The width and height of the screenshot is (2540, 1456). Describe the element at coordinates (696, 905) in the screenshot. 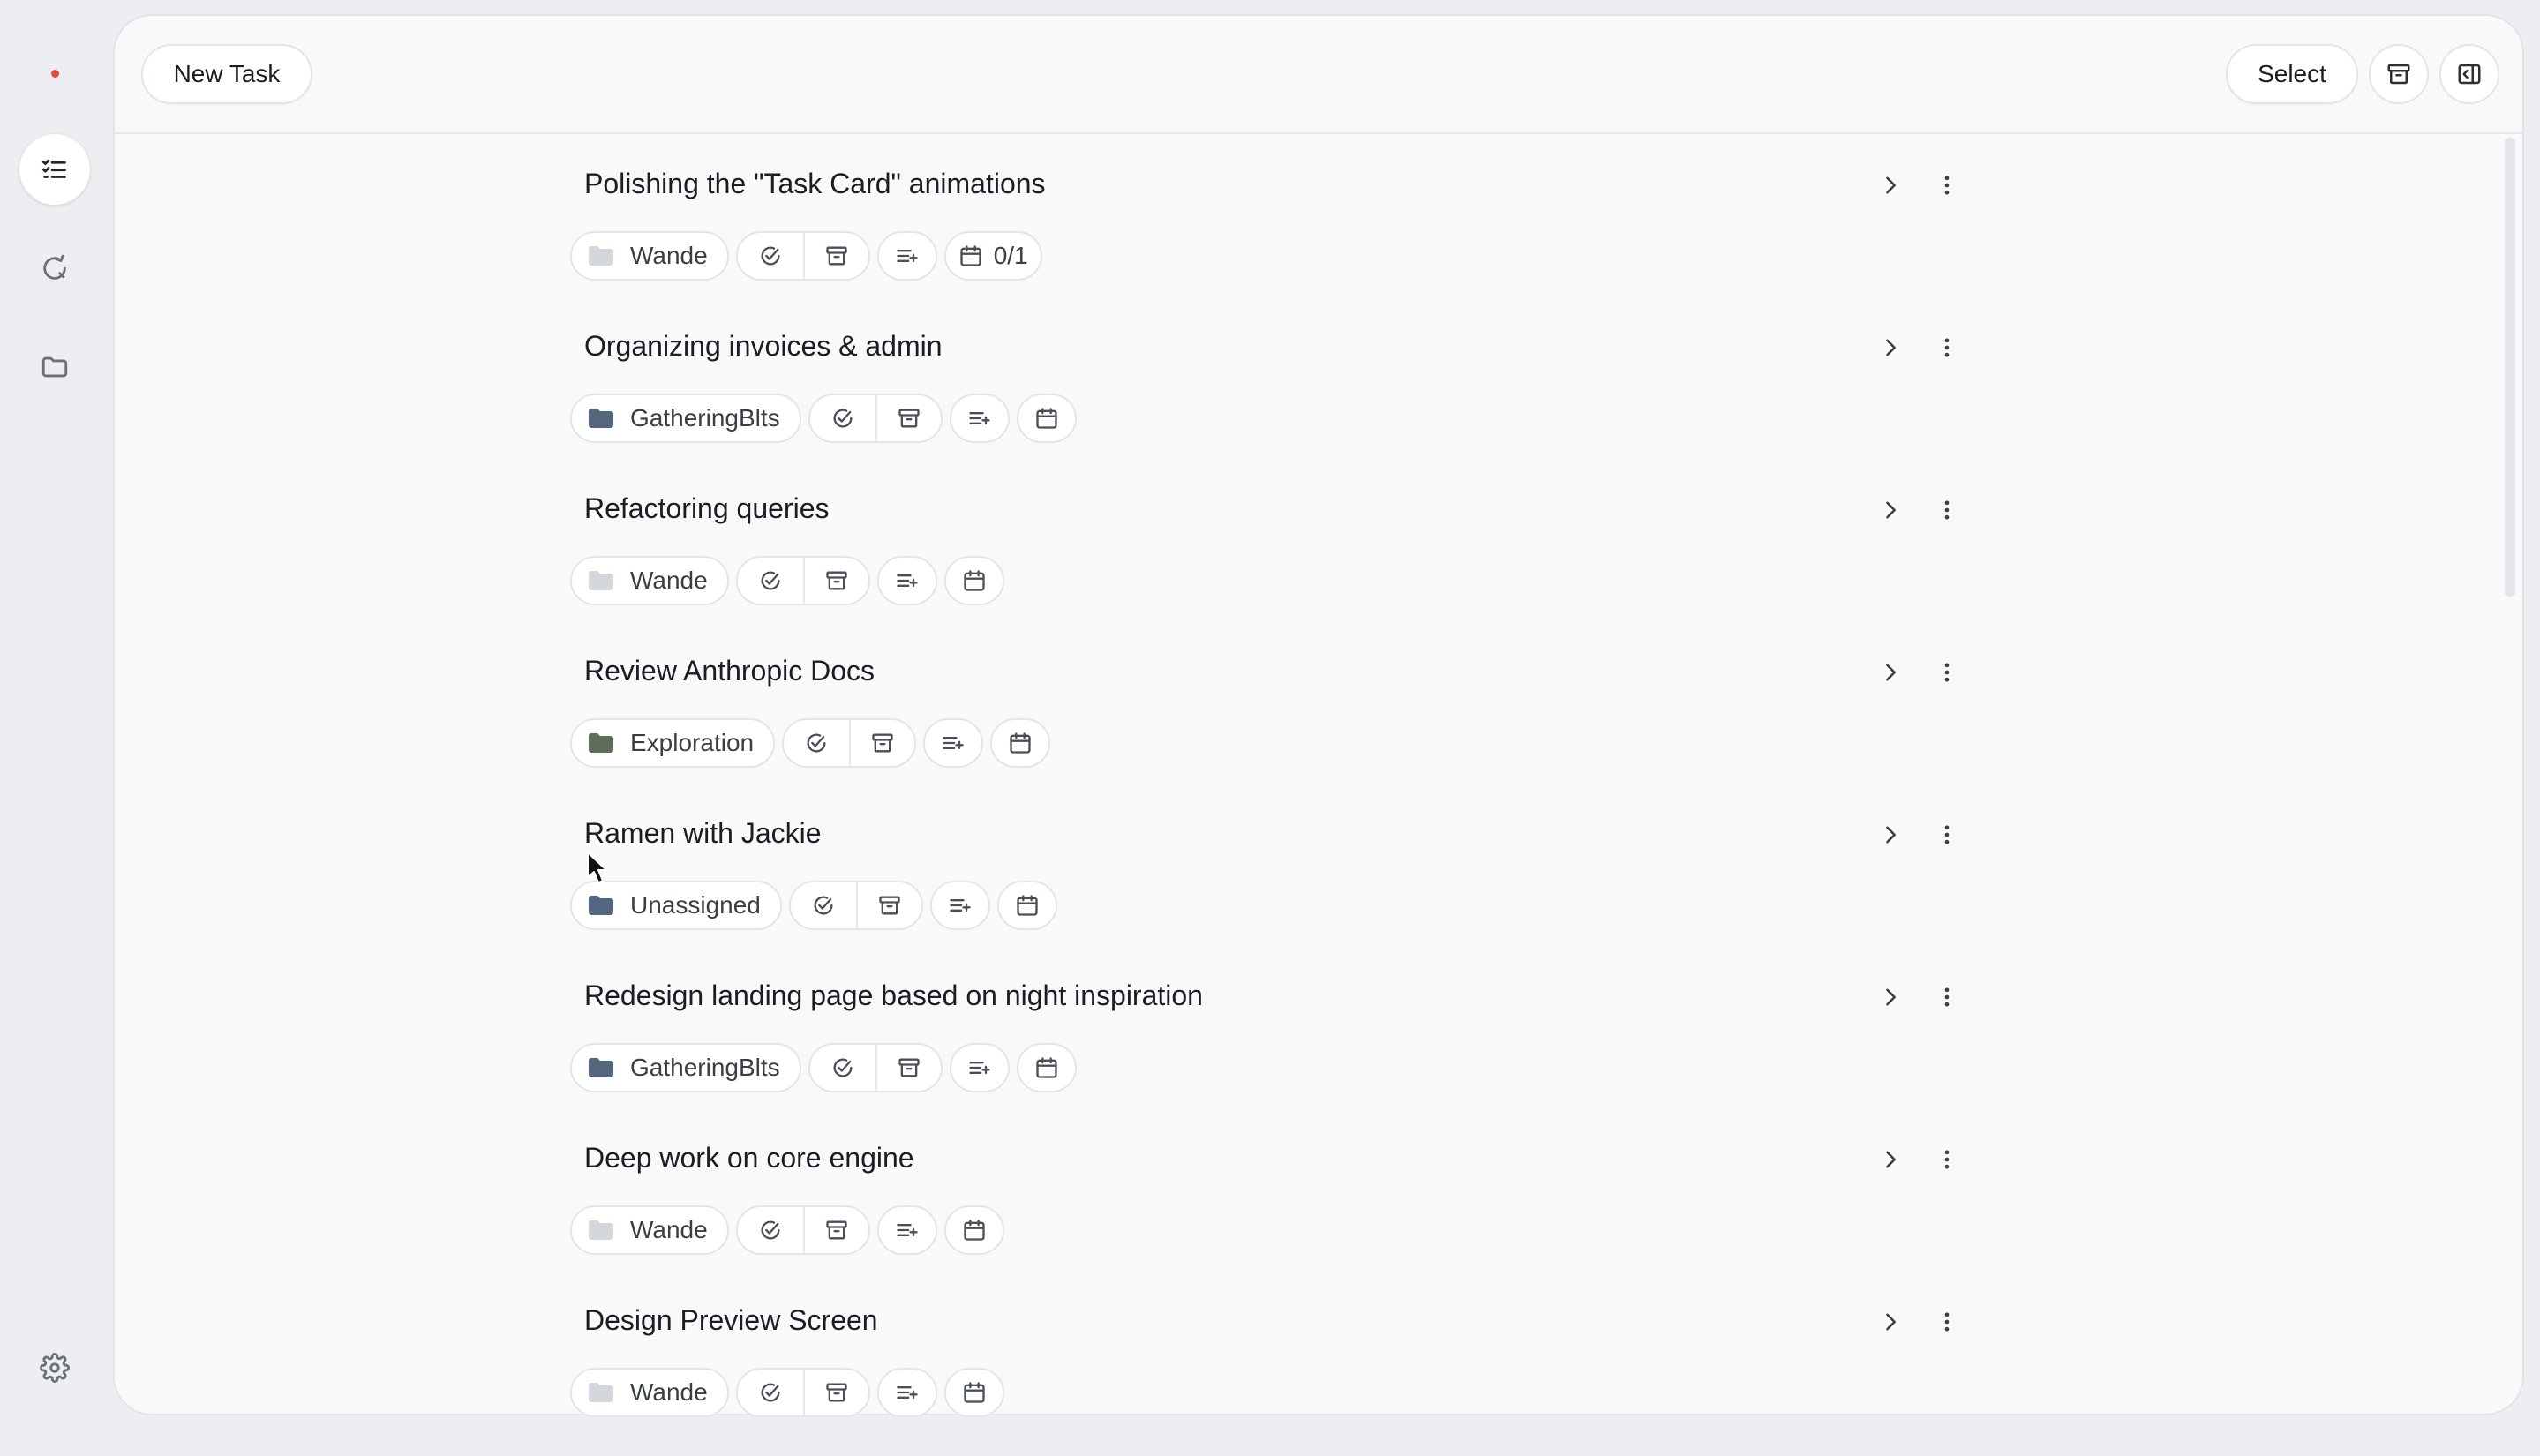

I see `folder-name: Unassigned` at that location.